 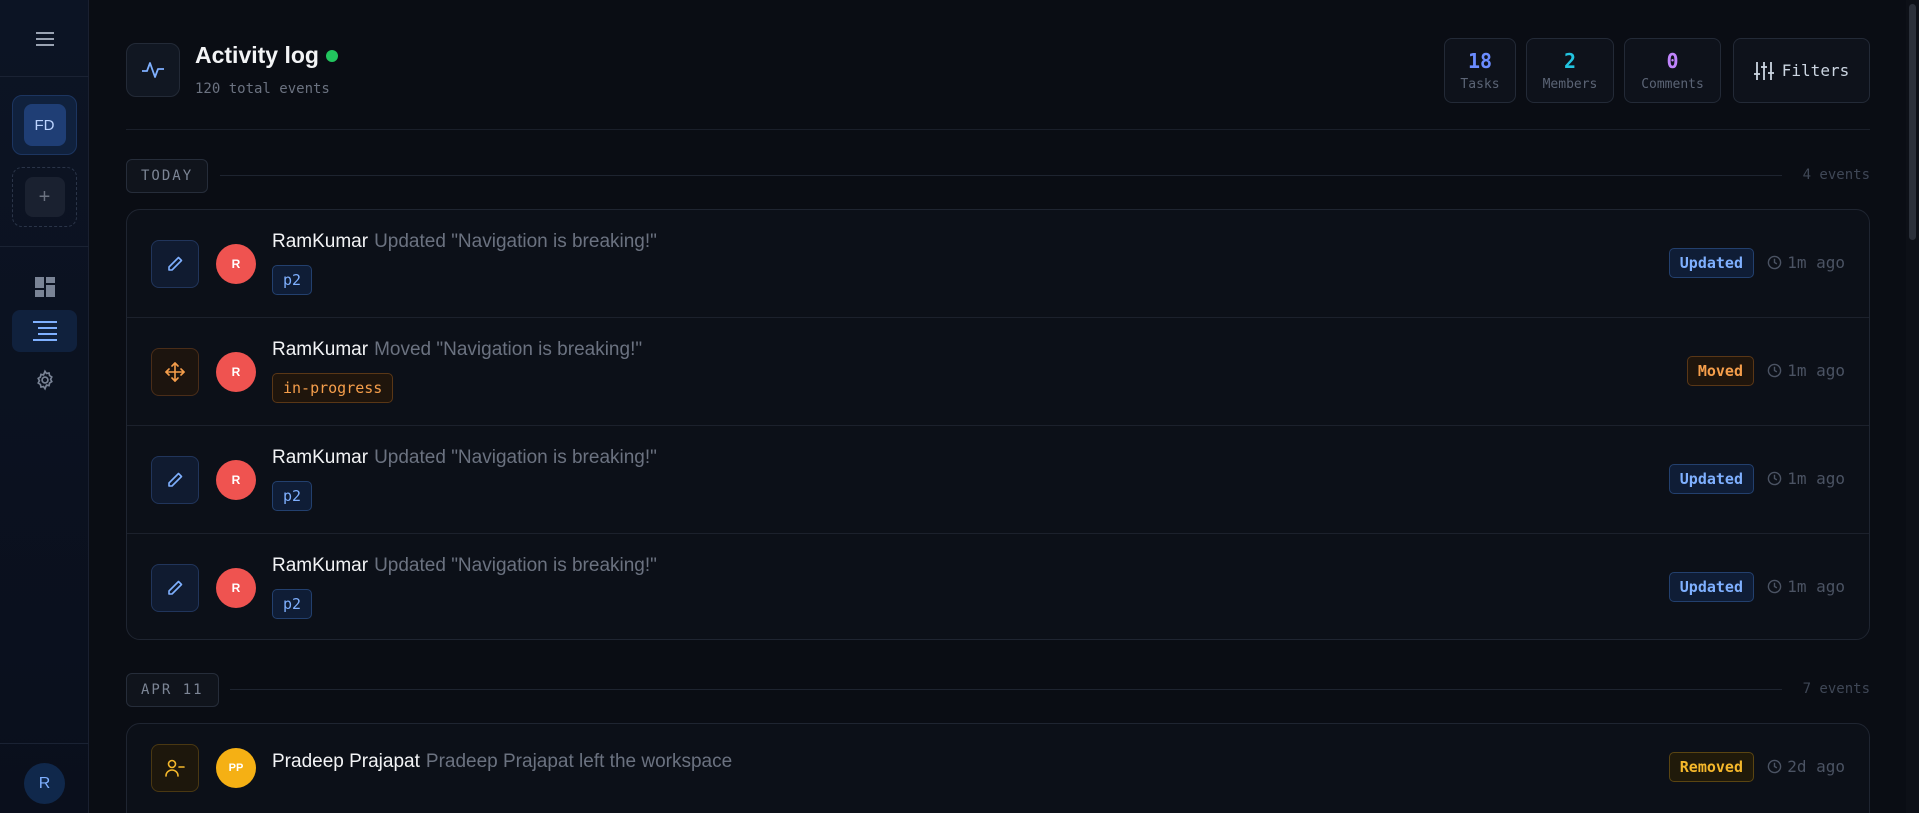 I want to click on day-event-count: 4 events, so click(x=1836, y=175).